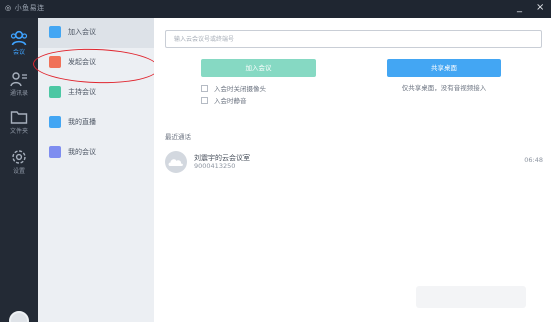  Describe the element at coordinates (354, 164) in the screenshot. I see `recent-call-row: 刘震宇的云会议室 9000413250 06:48` at that location.